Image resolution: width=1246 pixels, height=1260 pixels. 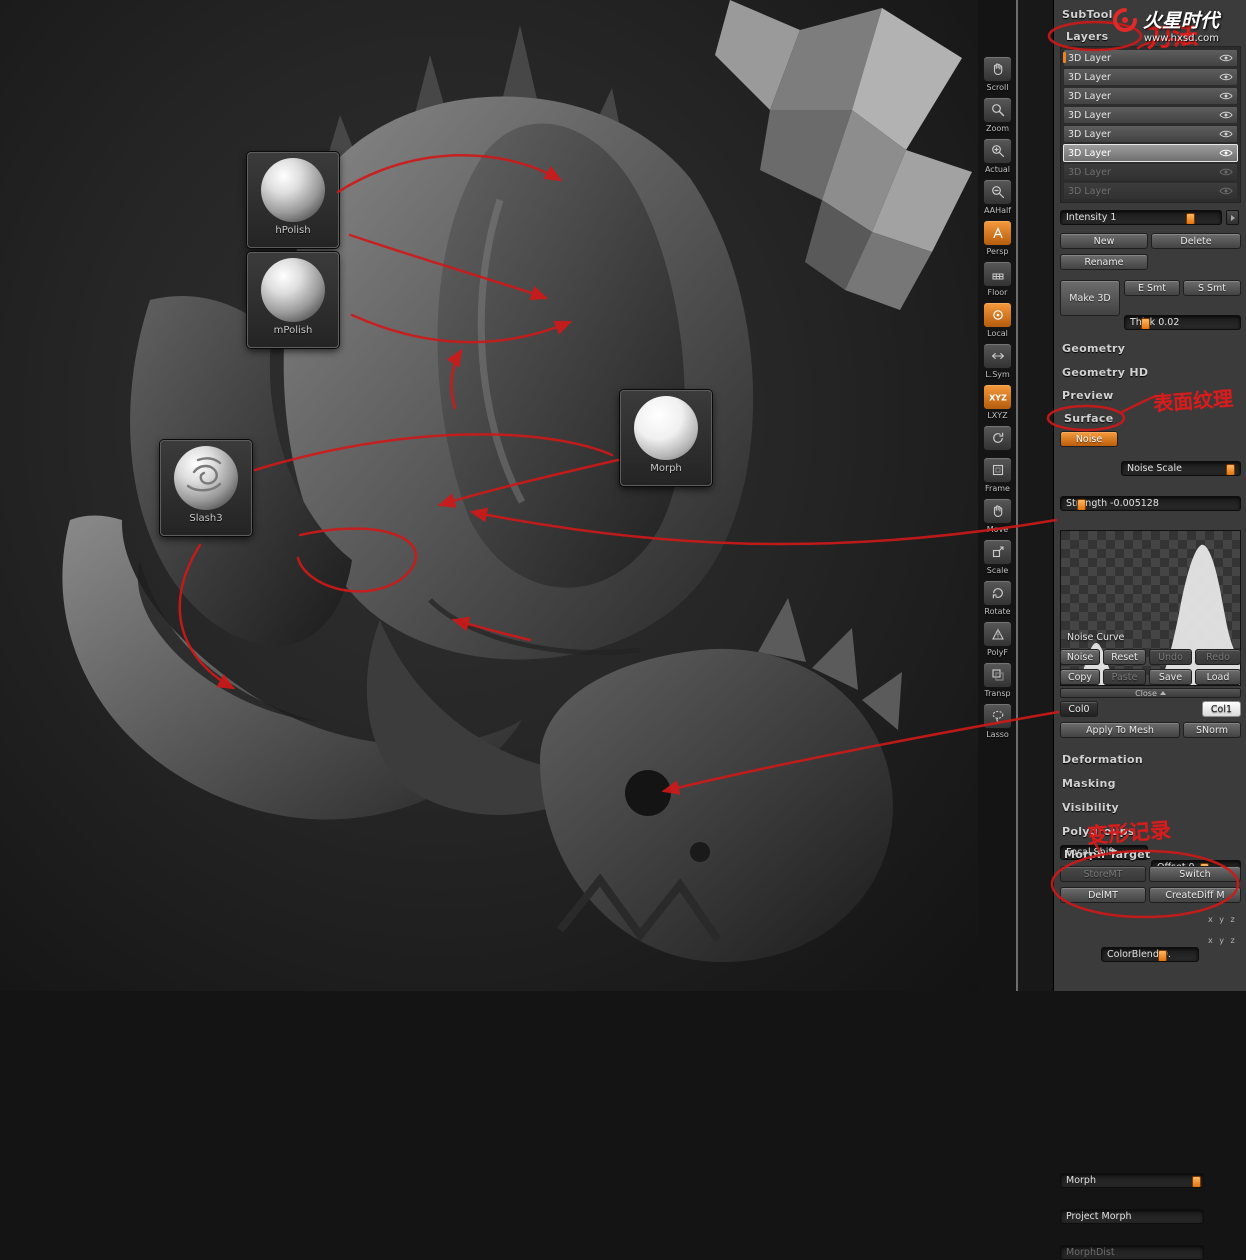 What do you see at coordinates (1212, 730) in the screenshot?
I see `snorm-button: SNorm` at bounding box center [1212, 730].